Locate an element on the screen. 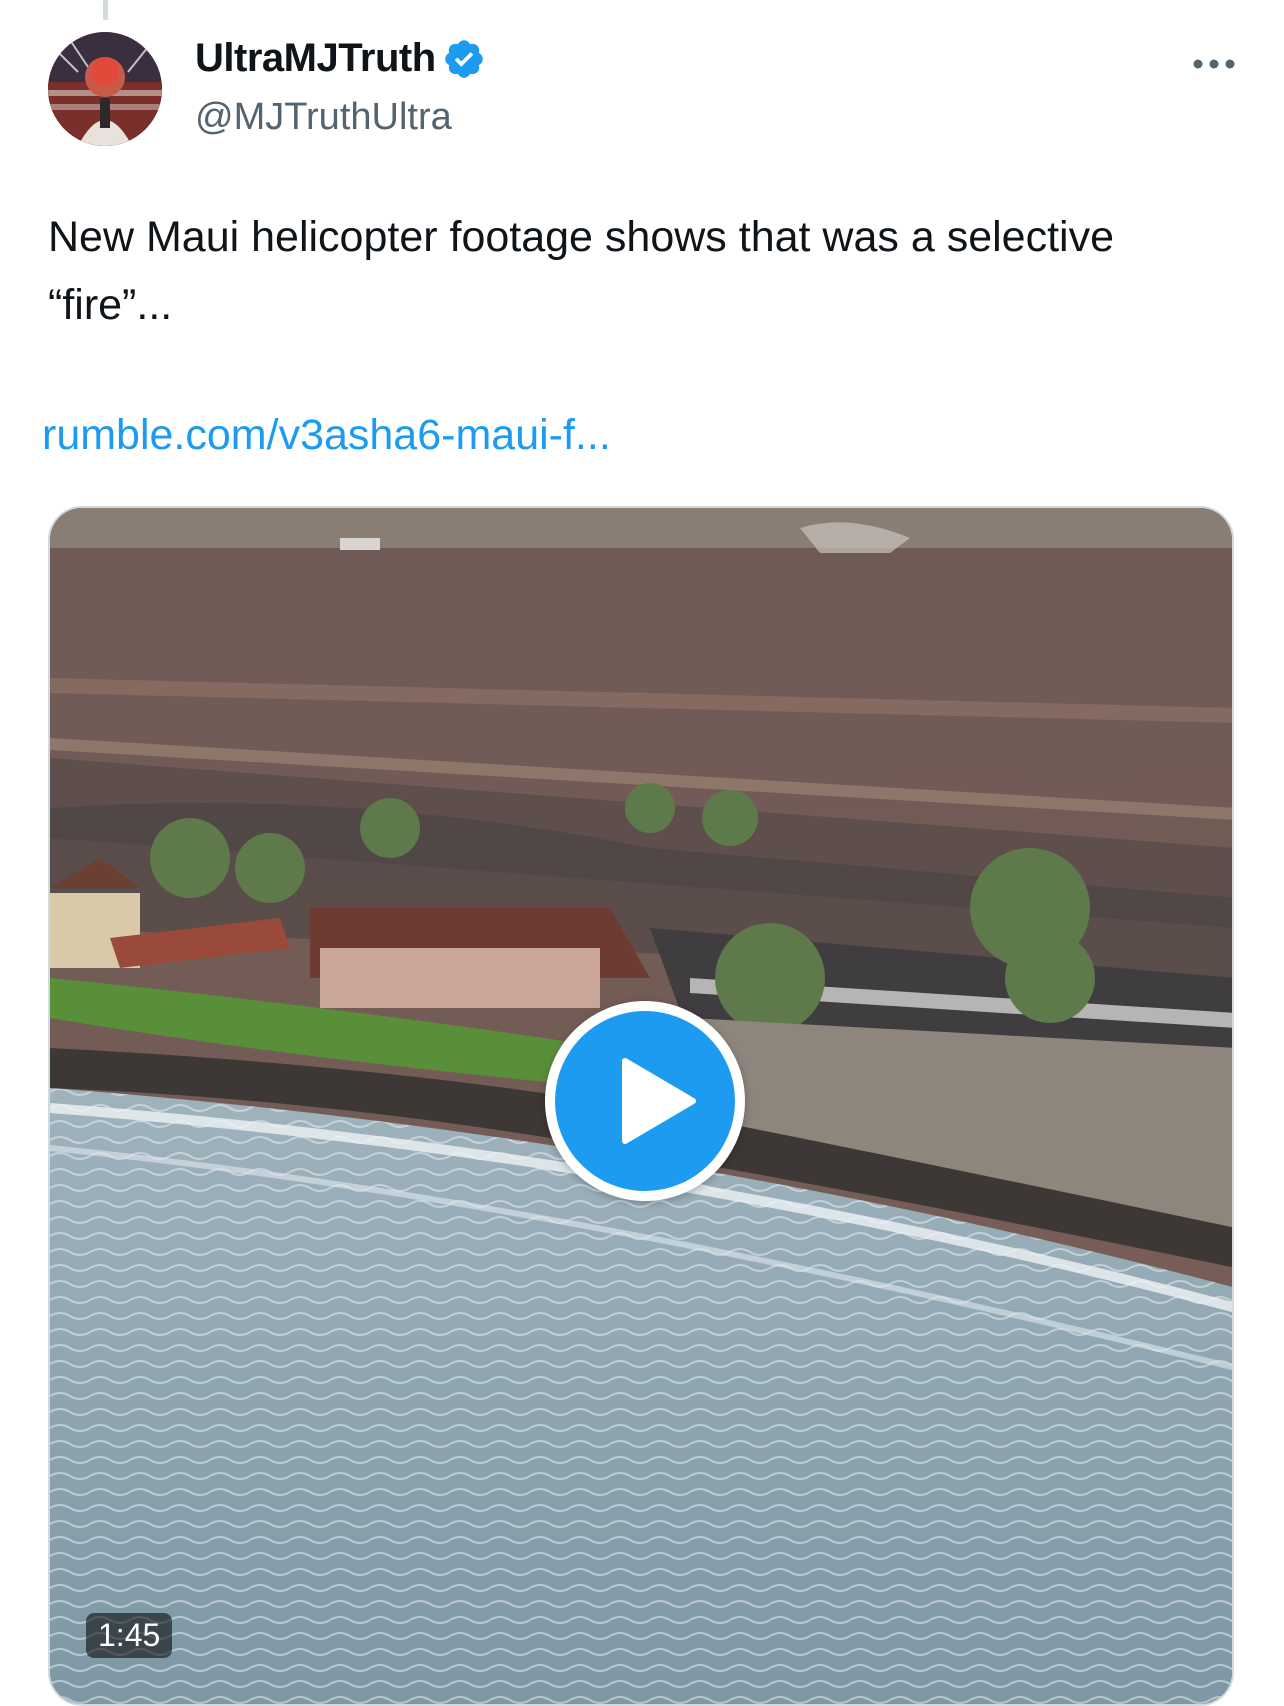 The height and width of the screenshot is (1706, 1284). avatar-image is located at coordinates (105, 89).